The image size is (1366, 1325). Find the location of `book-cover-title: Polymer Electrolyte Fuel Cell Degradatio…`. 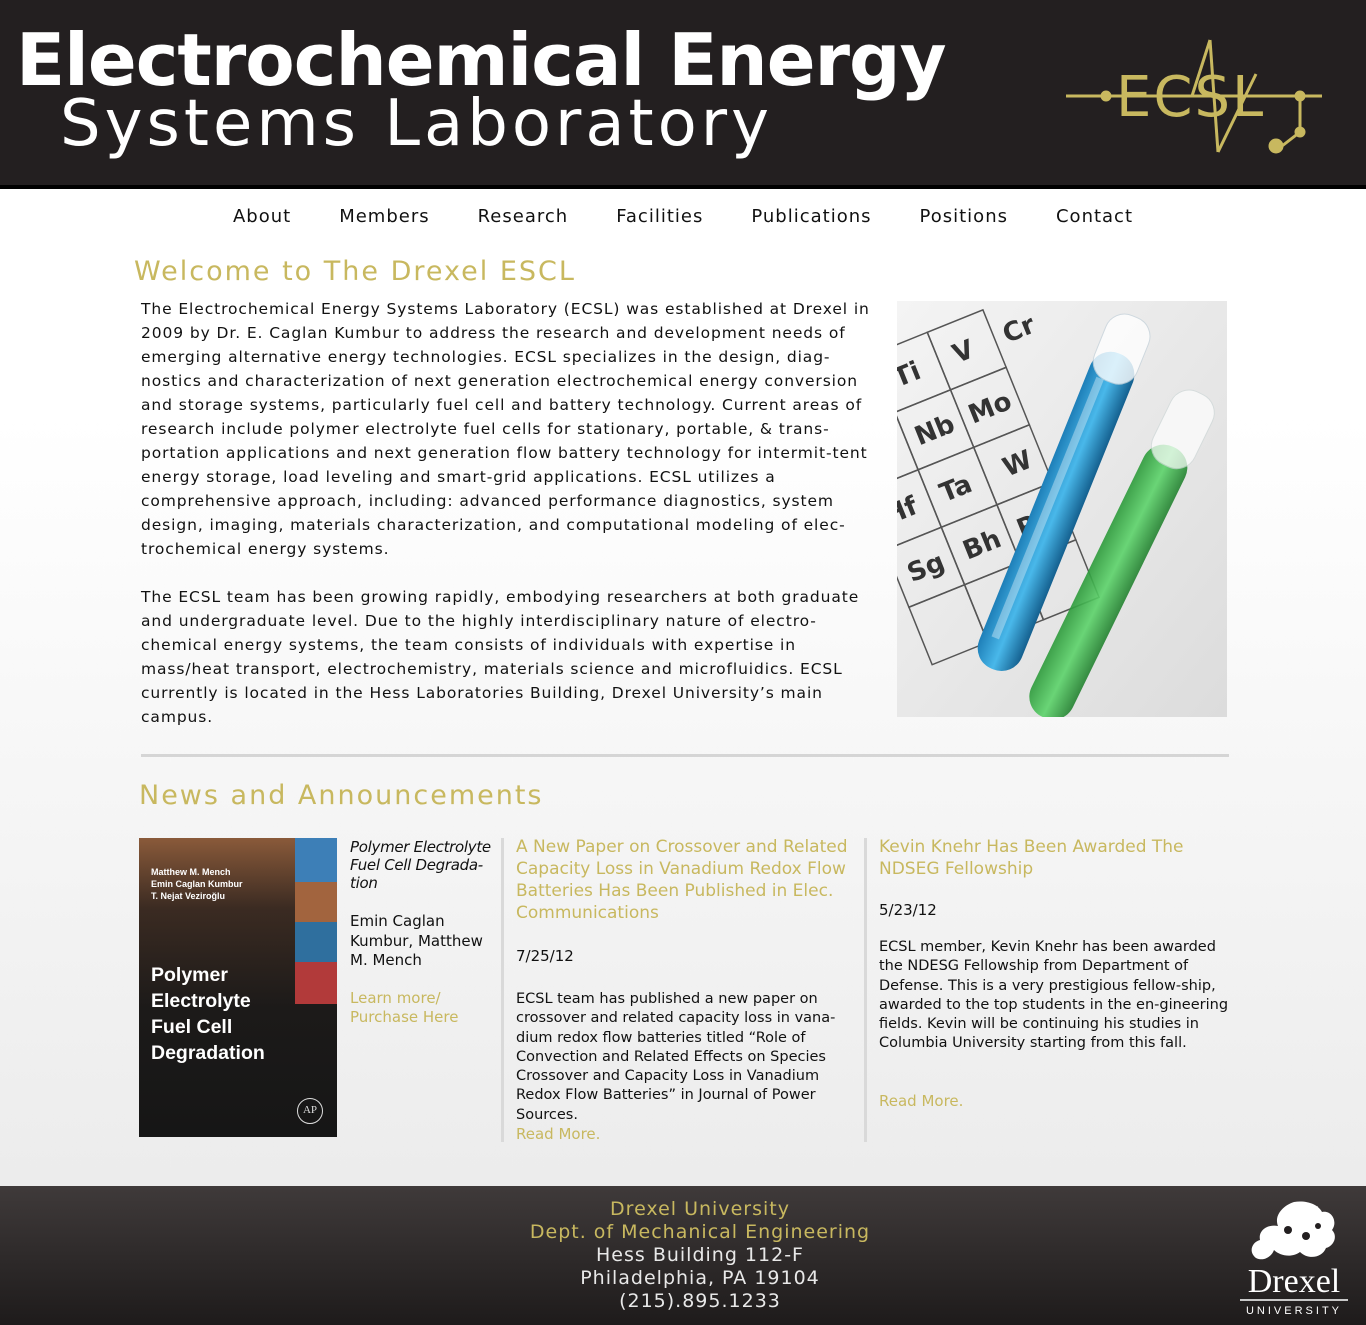

book-cover-title: Polymer Electrolyte Fuel Cell Degradatio… is located at coordinates (208, 1014).